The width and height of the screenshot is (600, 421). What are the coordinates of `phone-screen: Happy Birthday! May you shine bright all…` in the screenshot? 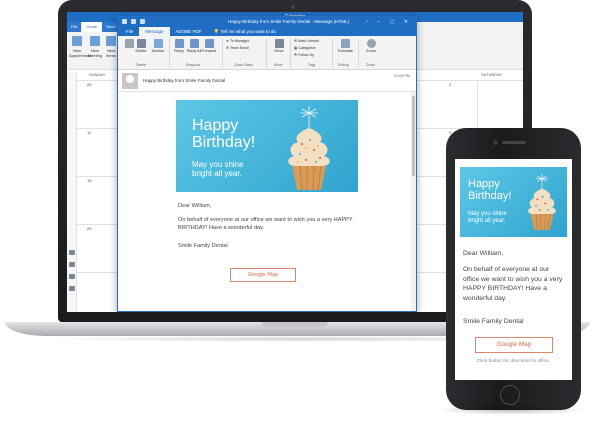 It's located at (513, 269).